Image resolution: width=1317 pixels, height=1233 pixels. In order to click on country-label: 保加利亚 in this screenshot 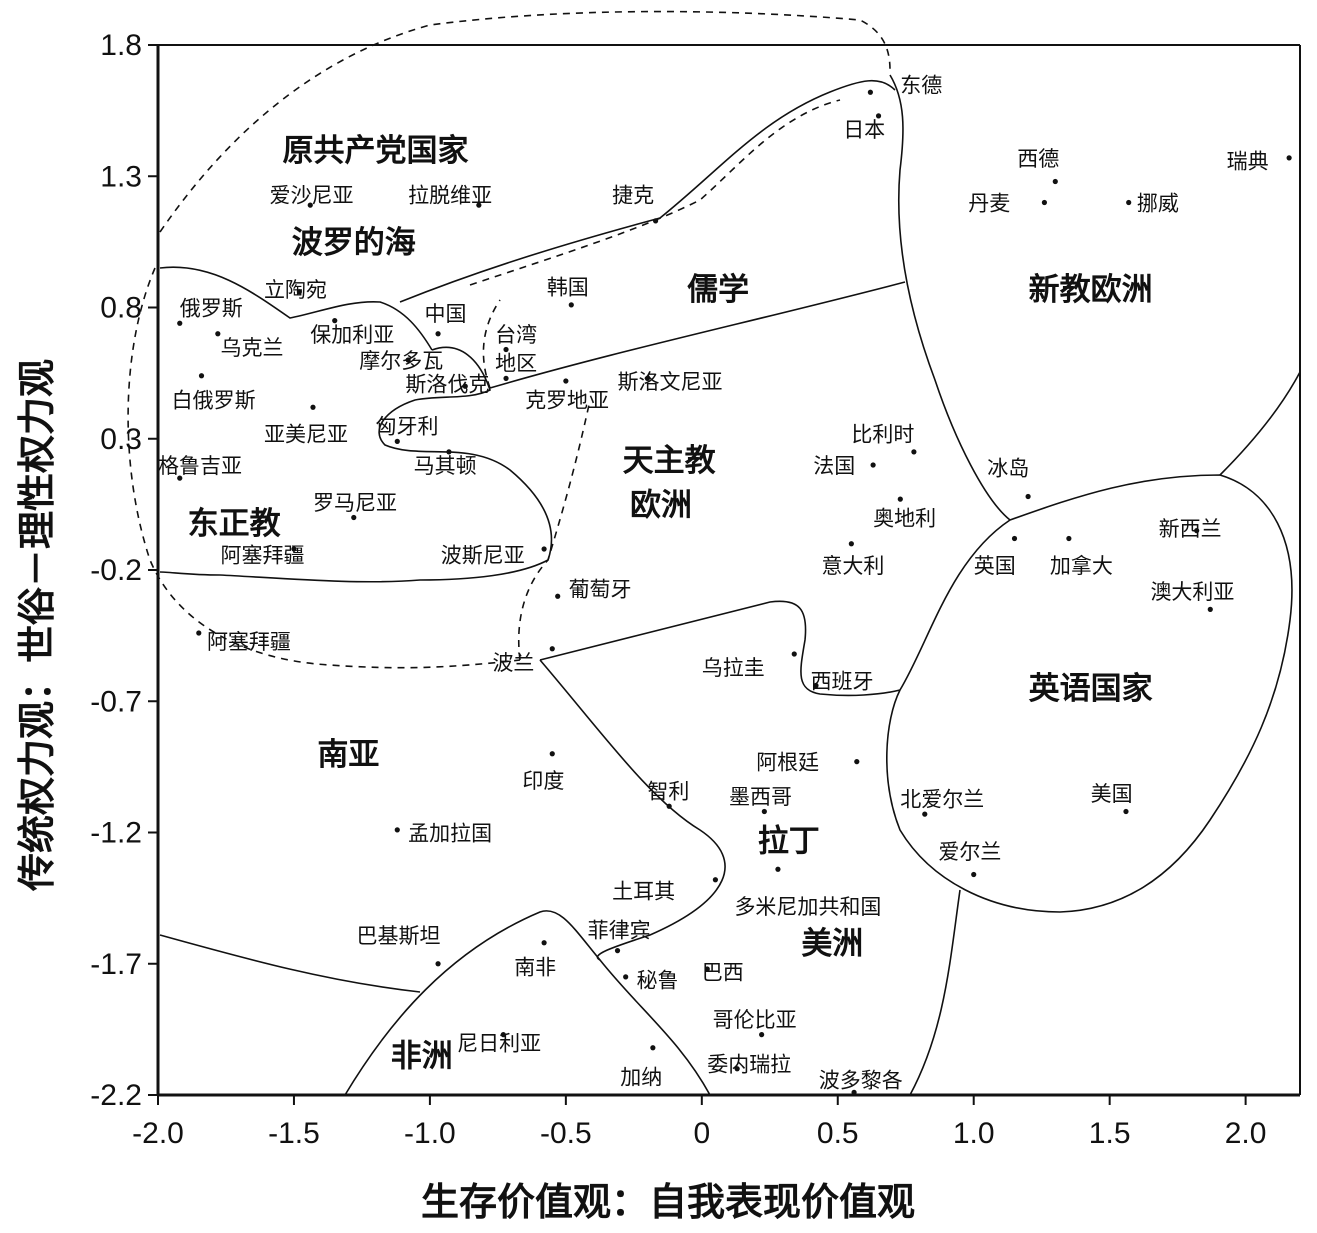, I will do `click(352, 335)`.